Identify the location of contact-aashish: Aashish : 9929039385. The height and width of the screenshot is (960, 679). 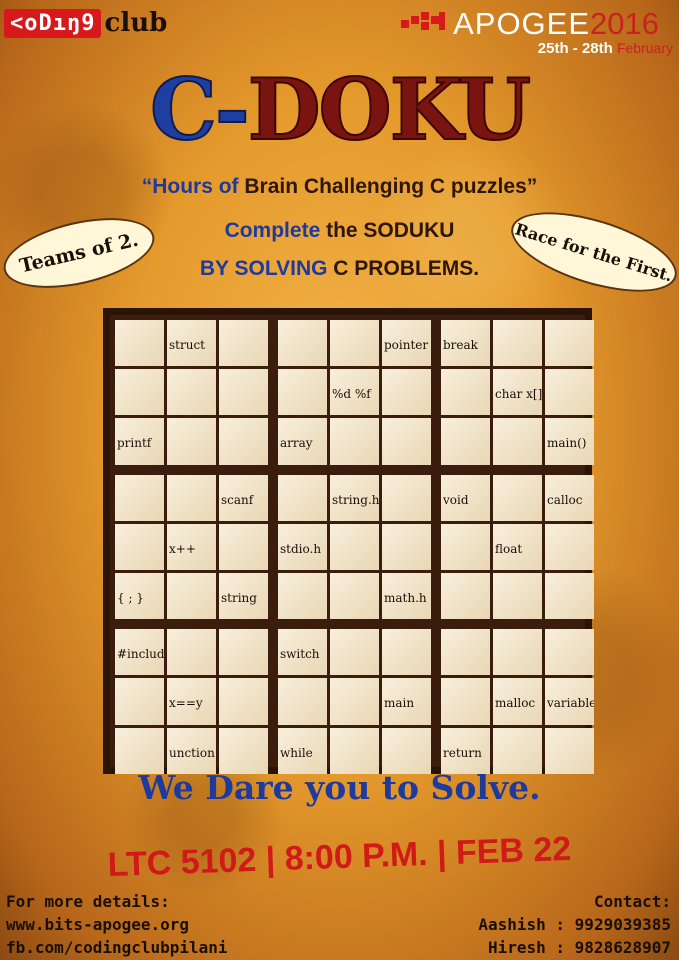
(574, 924).